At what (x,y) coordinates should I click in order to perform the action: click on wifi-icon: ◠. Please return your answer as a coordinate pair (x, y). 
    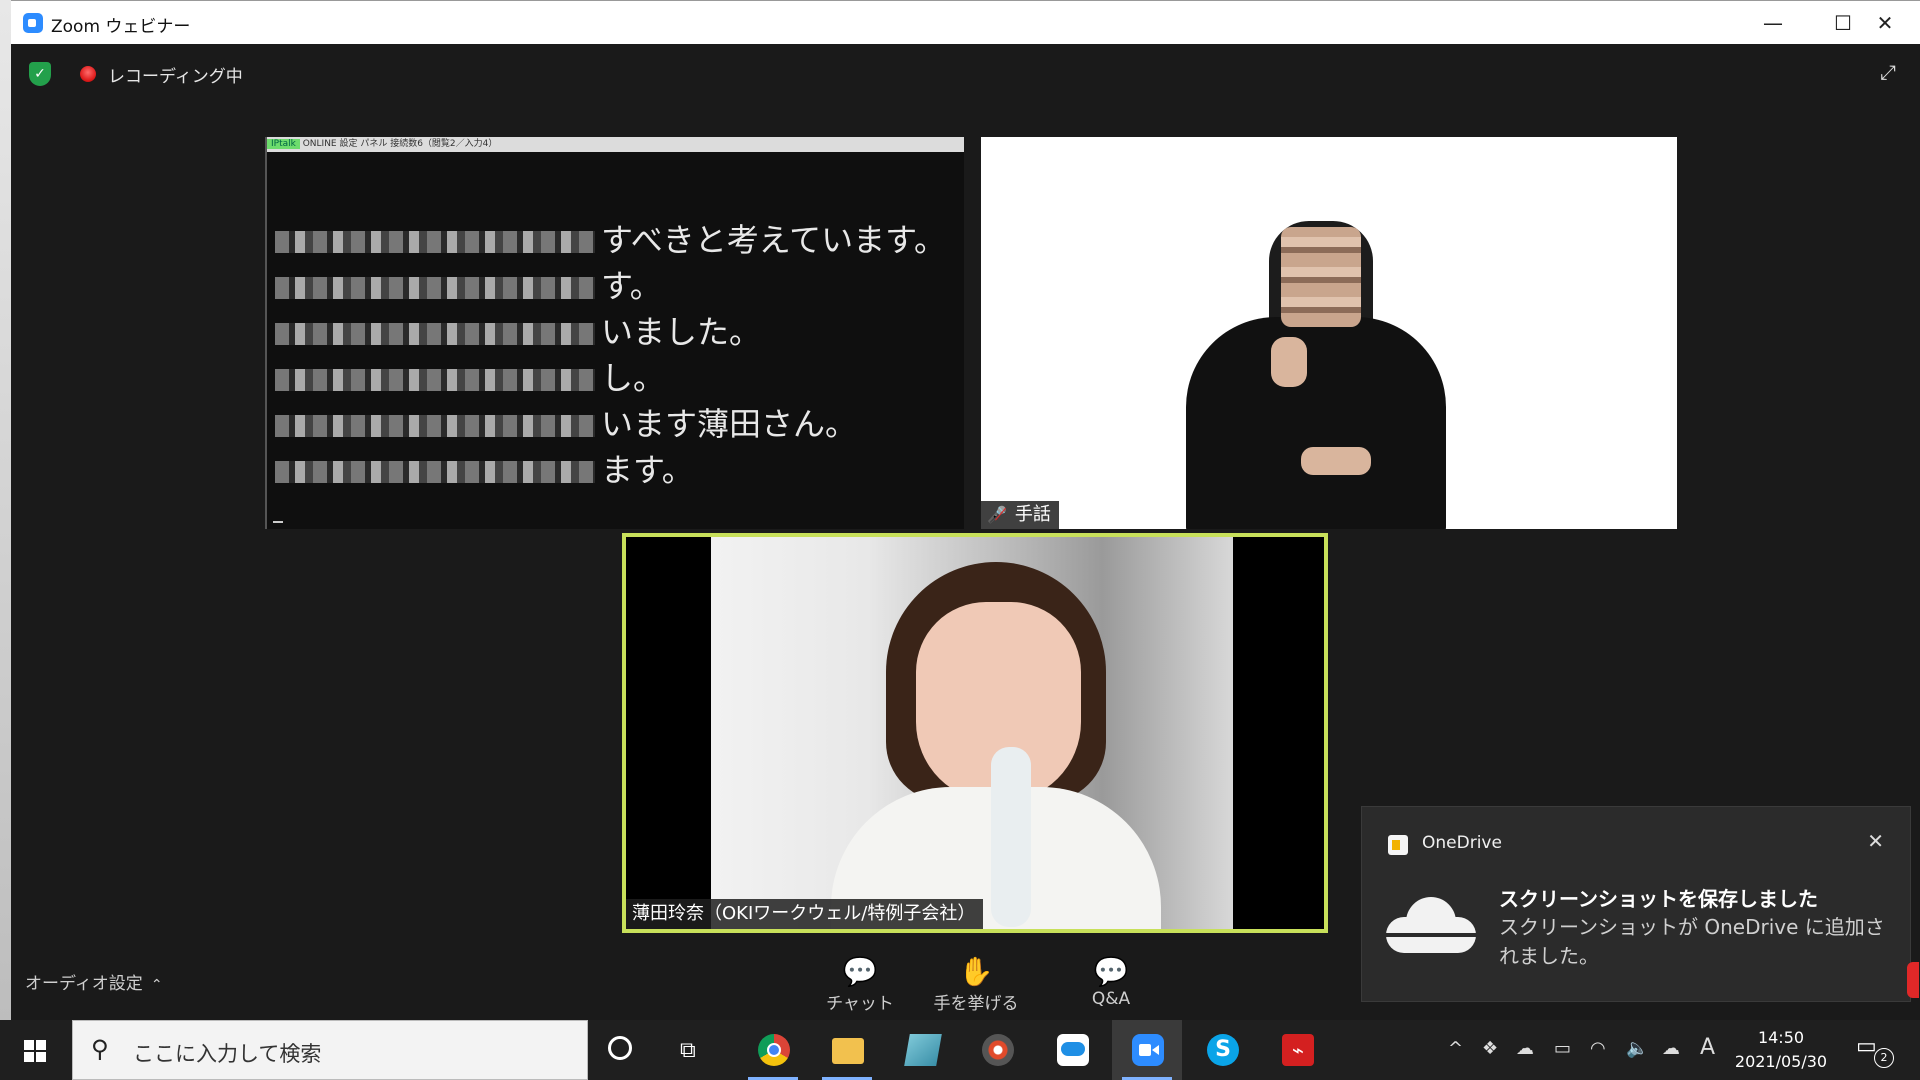
    Looking at the image, I should click on (1598, 1048).